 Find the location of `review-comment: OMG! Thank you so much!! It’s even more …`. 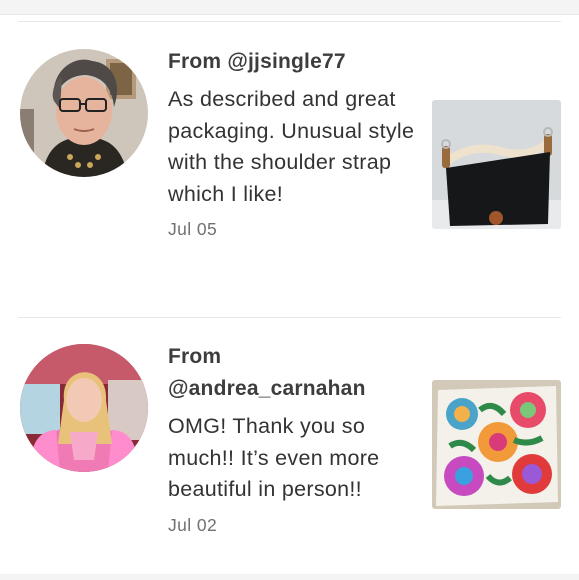

review-comment: OMG! Thank you so much!! It’s even more … is located at coordinates (274, 457).